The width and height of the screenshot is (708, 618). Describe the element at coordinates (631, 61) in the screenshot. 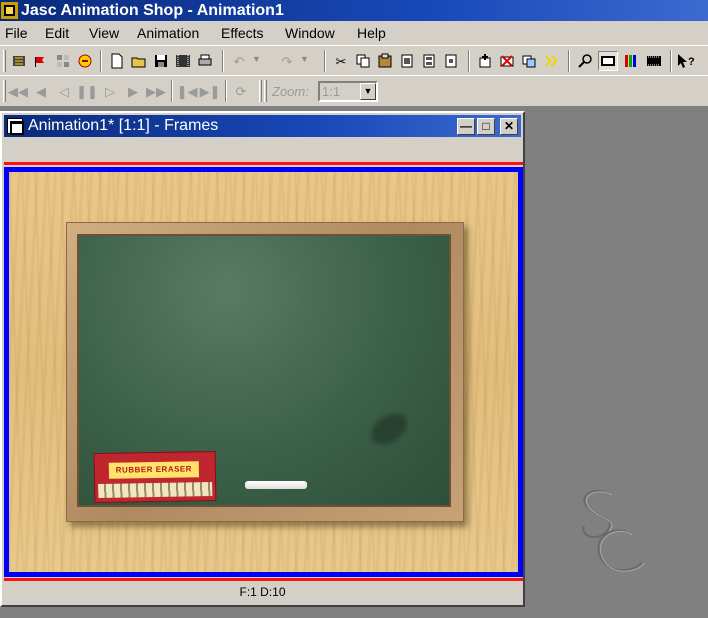

I see `color-palette-icon` at that location.